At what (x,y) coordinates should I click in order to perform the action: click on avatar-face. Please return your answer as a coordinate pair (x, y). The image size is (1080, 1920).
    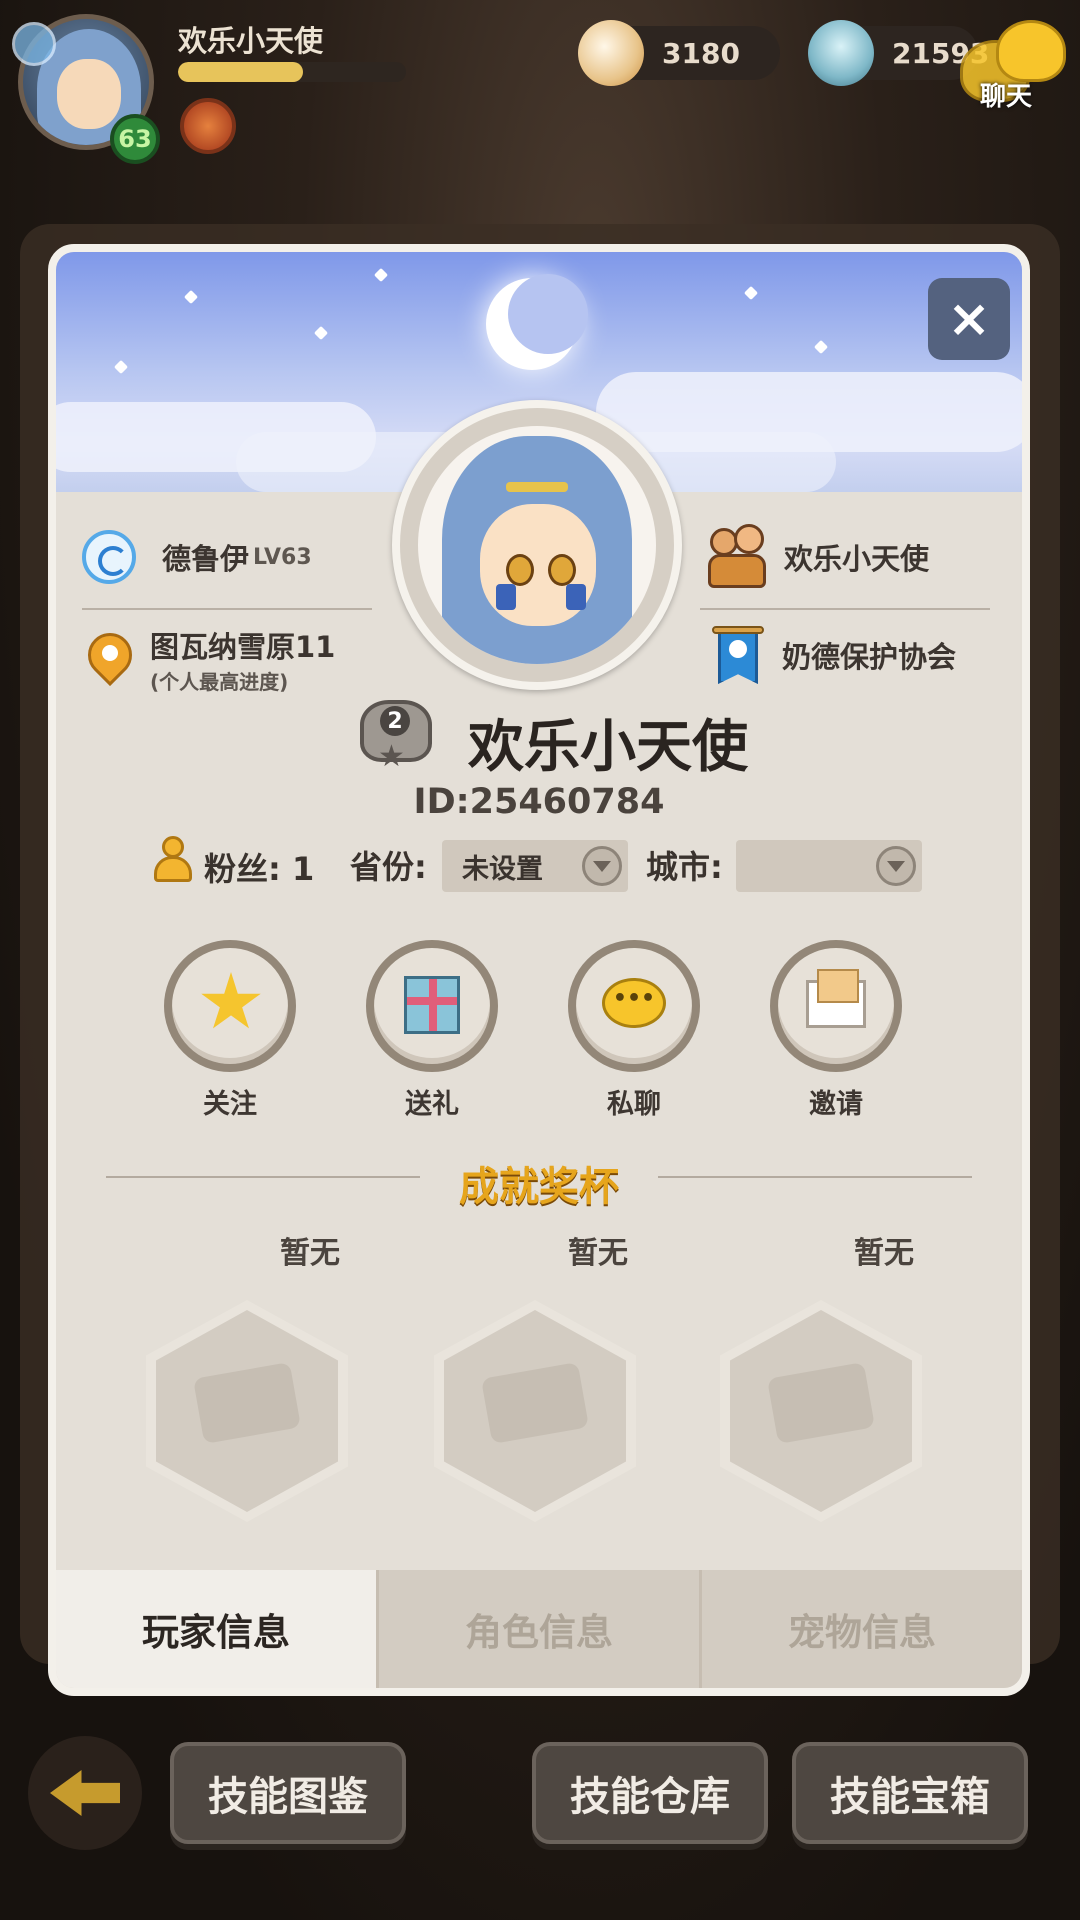
    Looking at the image, I should click on (89, 94).